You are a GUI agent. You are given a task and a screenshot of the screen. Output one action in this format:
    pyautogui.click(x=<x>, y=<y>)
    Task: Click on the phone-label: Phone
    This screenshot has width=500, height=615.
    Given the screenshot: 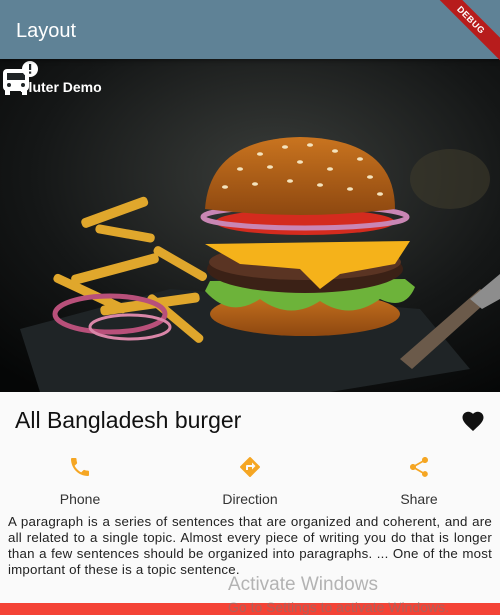 What is the action you would take?
    pyautogui.click(x=80, y=499)
    